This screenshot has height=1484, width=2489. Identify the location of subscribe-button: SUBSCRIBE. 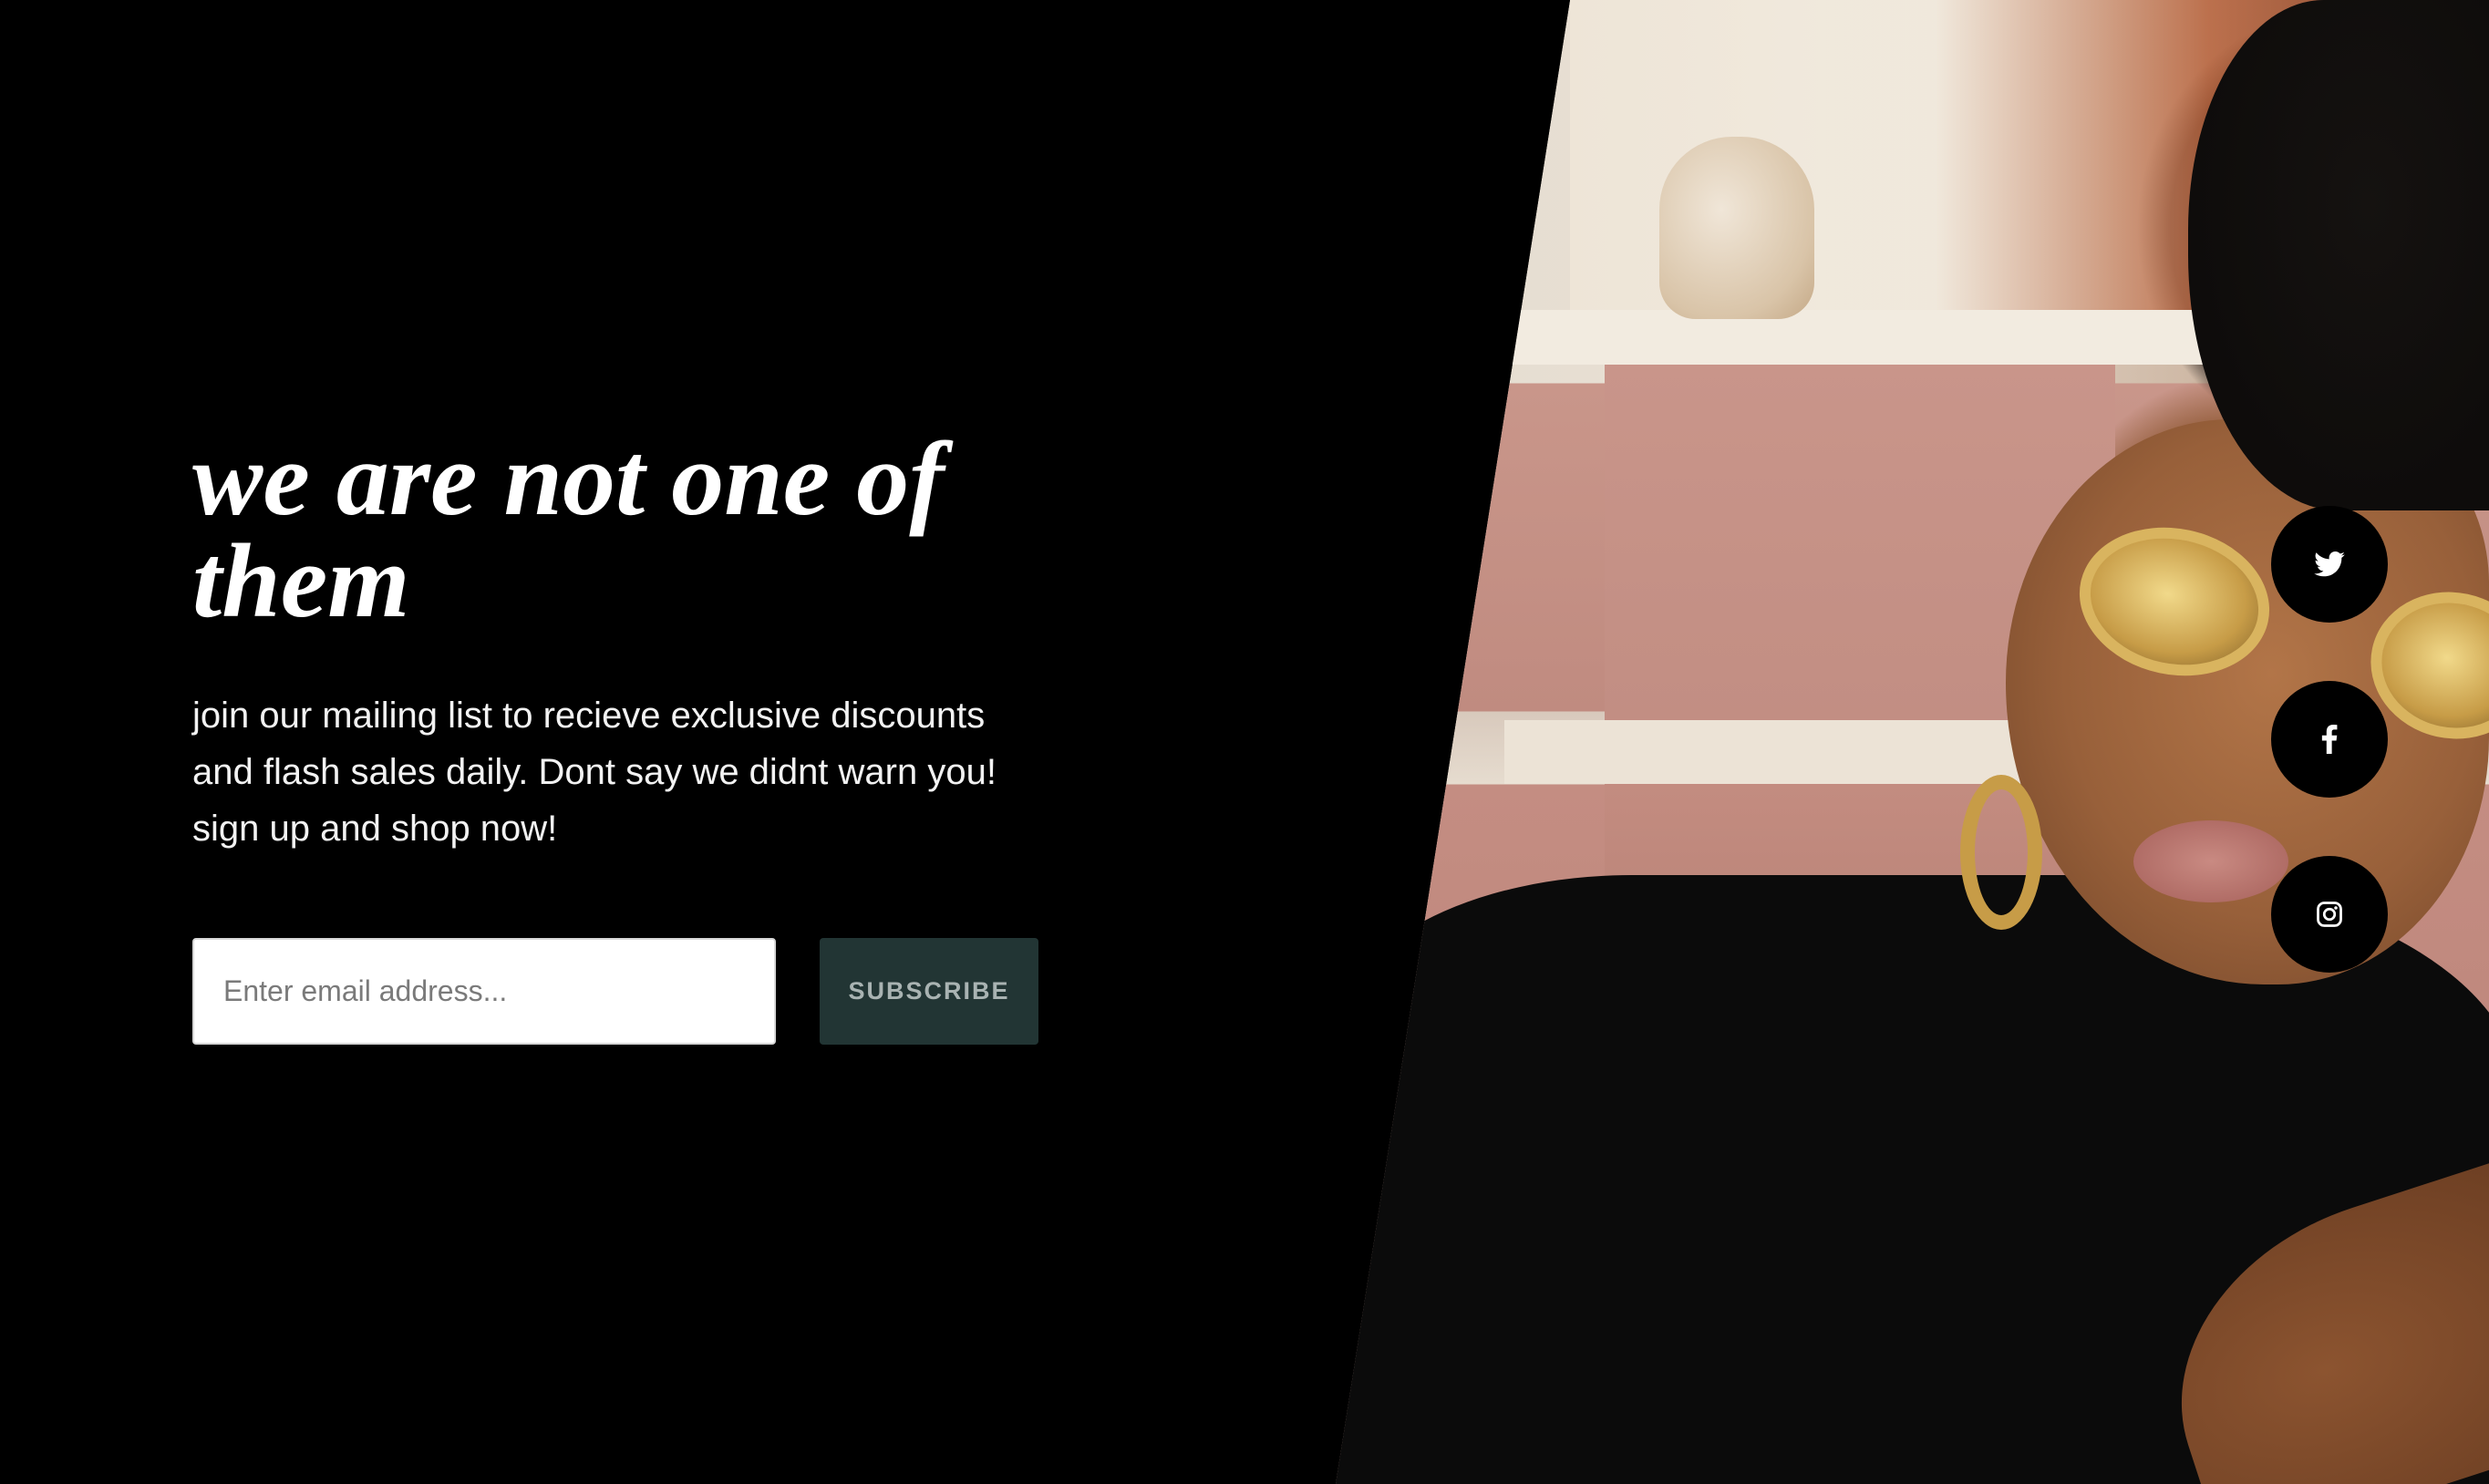
(929, 991).